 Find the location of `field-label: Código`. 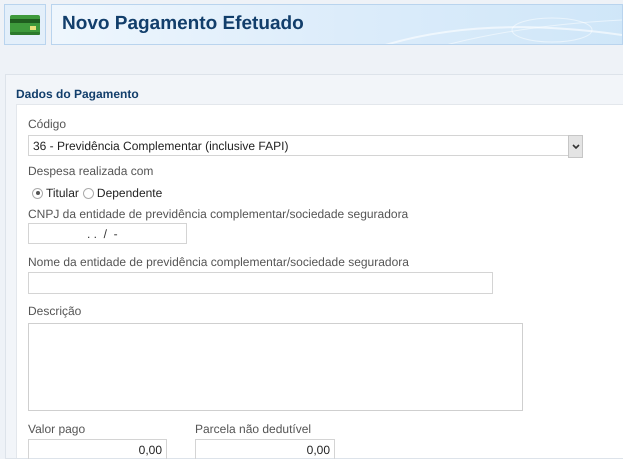

field-label: Código is located at coordinates (47, 123).